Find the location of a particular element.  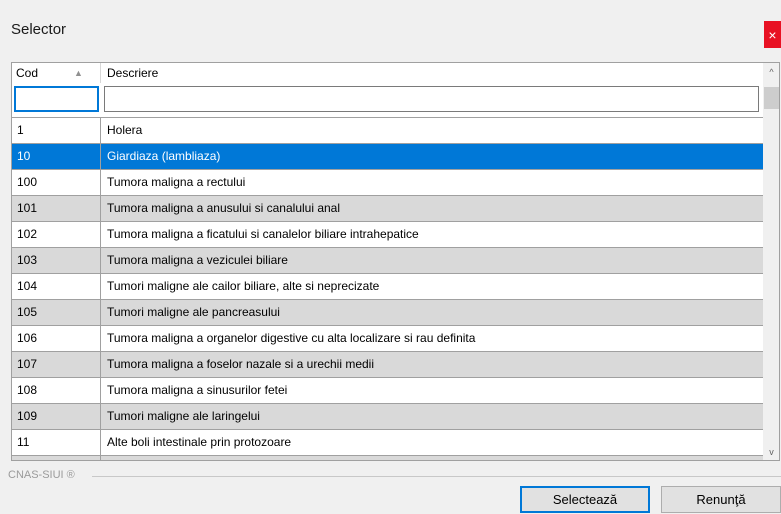

close-button: × is located at coordinates (772, 34).